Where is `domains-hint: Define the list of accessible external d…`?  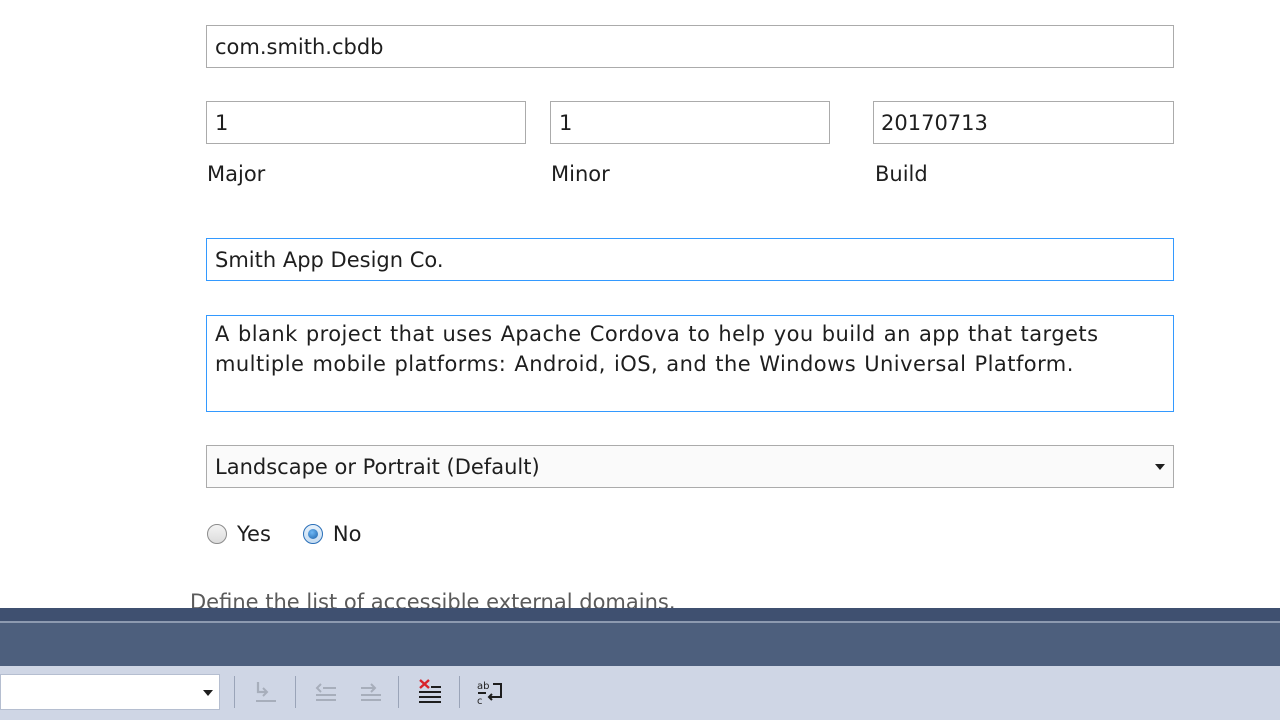 domains-hint: Define the list of accessible external d… is located at coordinates (433, 599).